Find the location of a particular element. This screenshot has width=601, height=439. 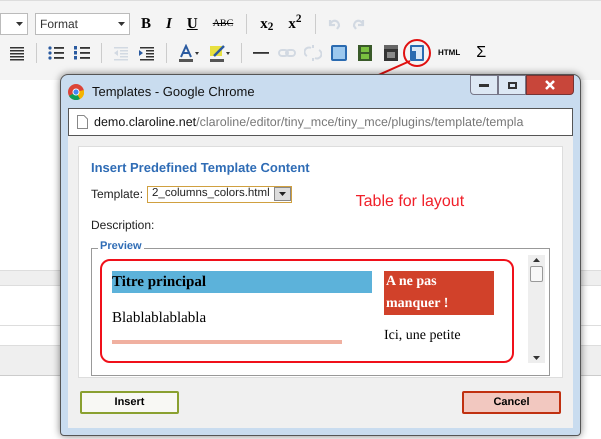

template-label: Template: is located at coordinates (117, 194).